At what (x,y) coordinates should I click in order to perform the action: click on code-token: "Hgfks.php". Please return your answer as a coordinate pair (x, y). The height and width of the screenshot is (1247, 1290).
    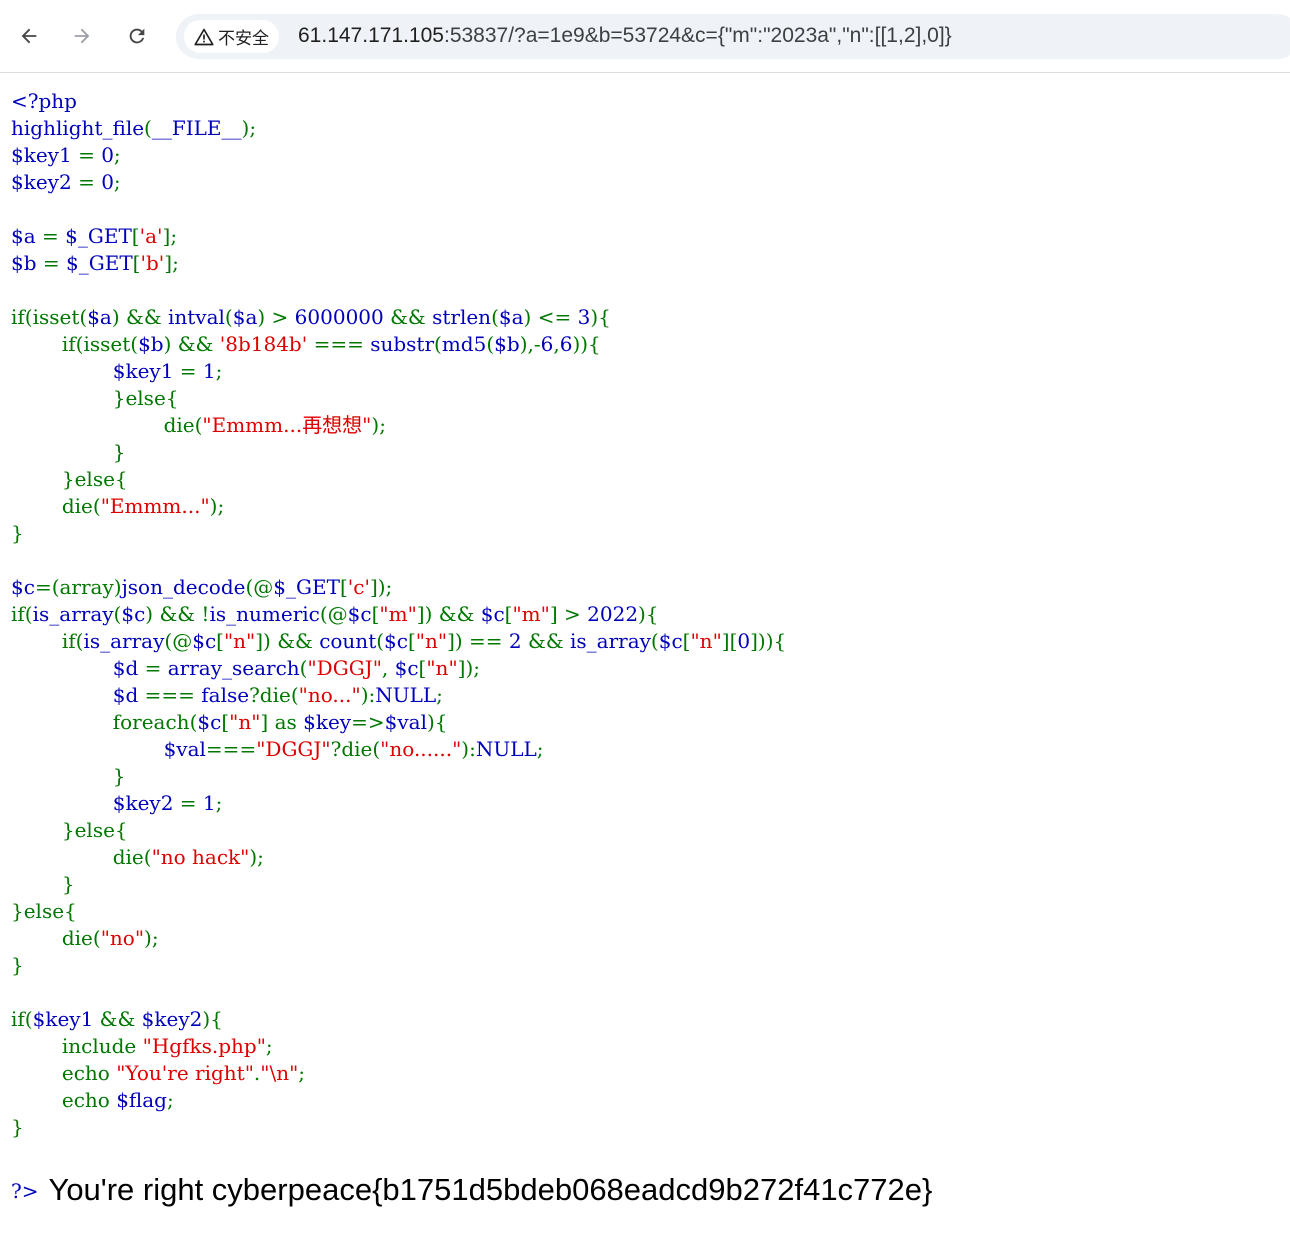
    Looking at the image, I should click on (204, 1046).